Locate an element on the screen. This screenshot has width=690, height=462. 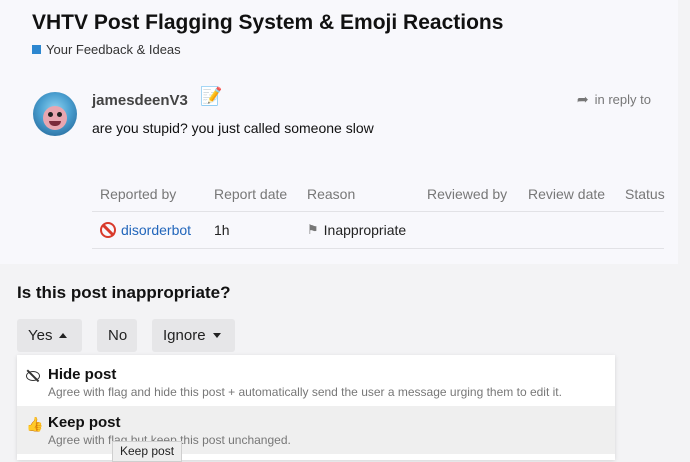
category-label: Your Feedback & Ideas is located at coordinates (113, 49).